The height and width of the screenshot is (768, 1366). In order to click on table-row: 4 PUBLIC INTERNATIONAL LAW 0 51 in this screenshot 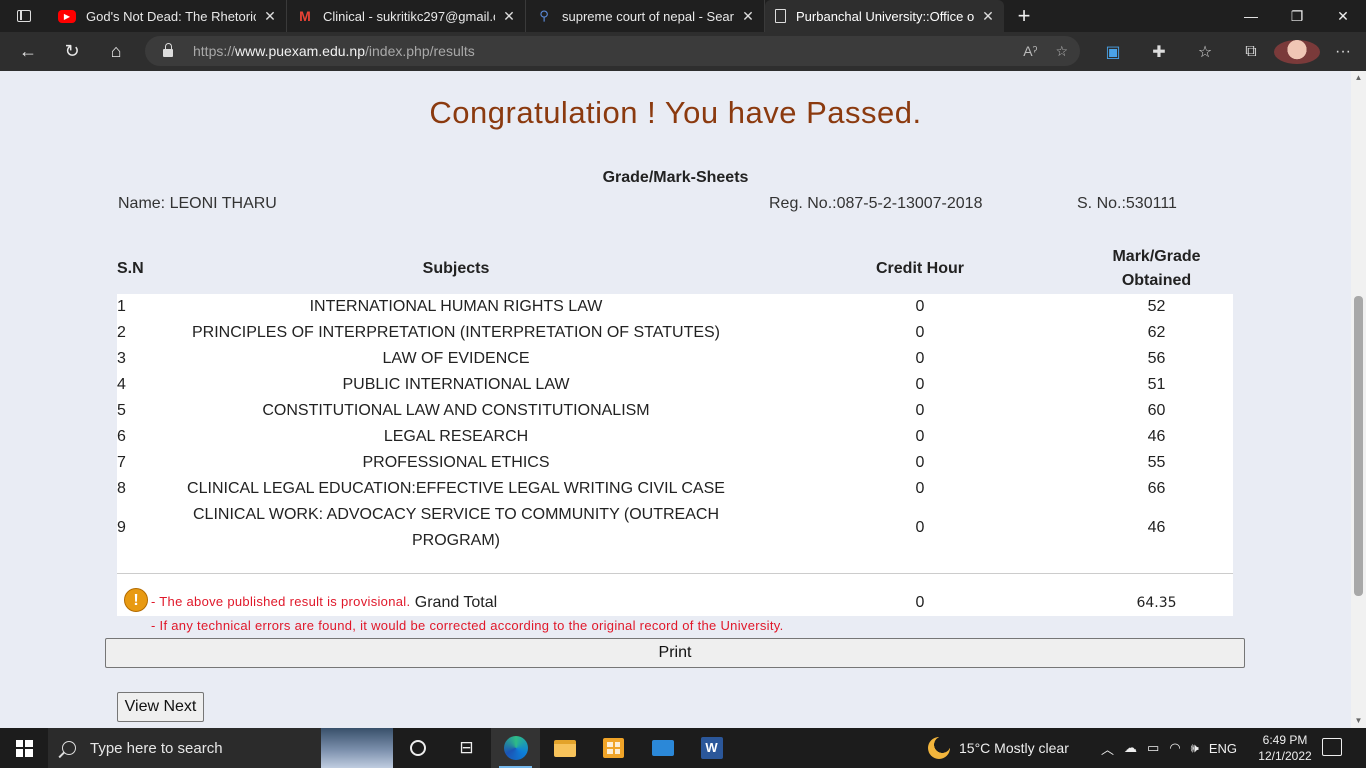, I will do `click(675, 385)`.